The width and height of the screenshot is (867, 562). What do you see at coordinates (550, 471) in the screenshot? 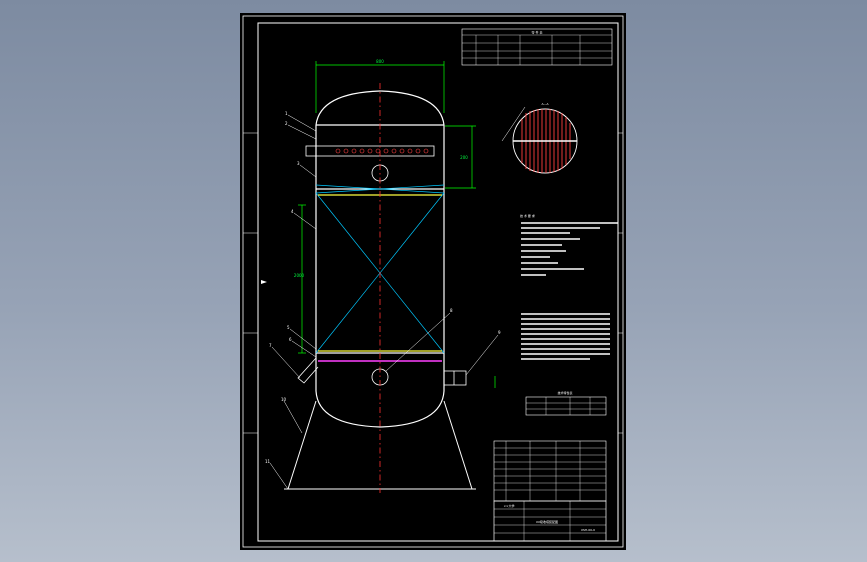
I see `bill-of-materials` at bounding box center [550, 471].